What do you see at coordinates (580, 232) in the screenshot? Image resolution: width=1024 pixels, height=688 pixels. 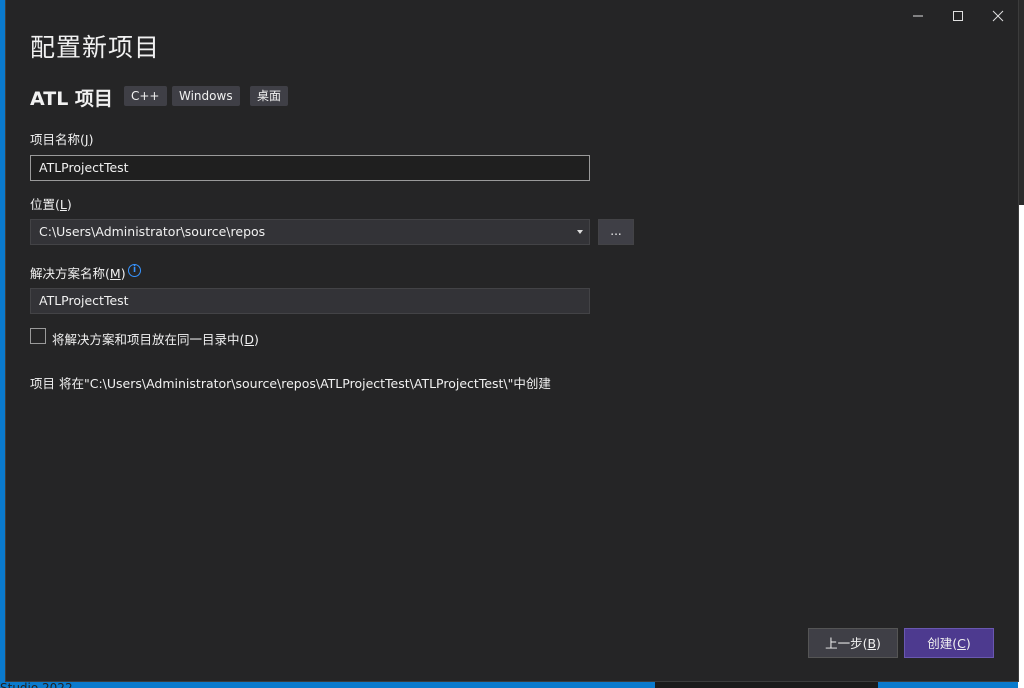 I see `chevron-down-icon` at bounding box center [580, 232].